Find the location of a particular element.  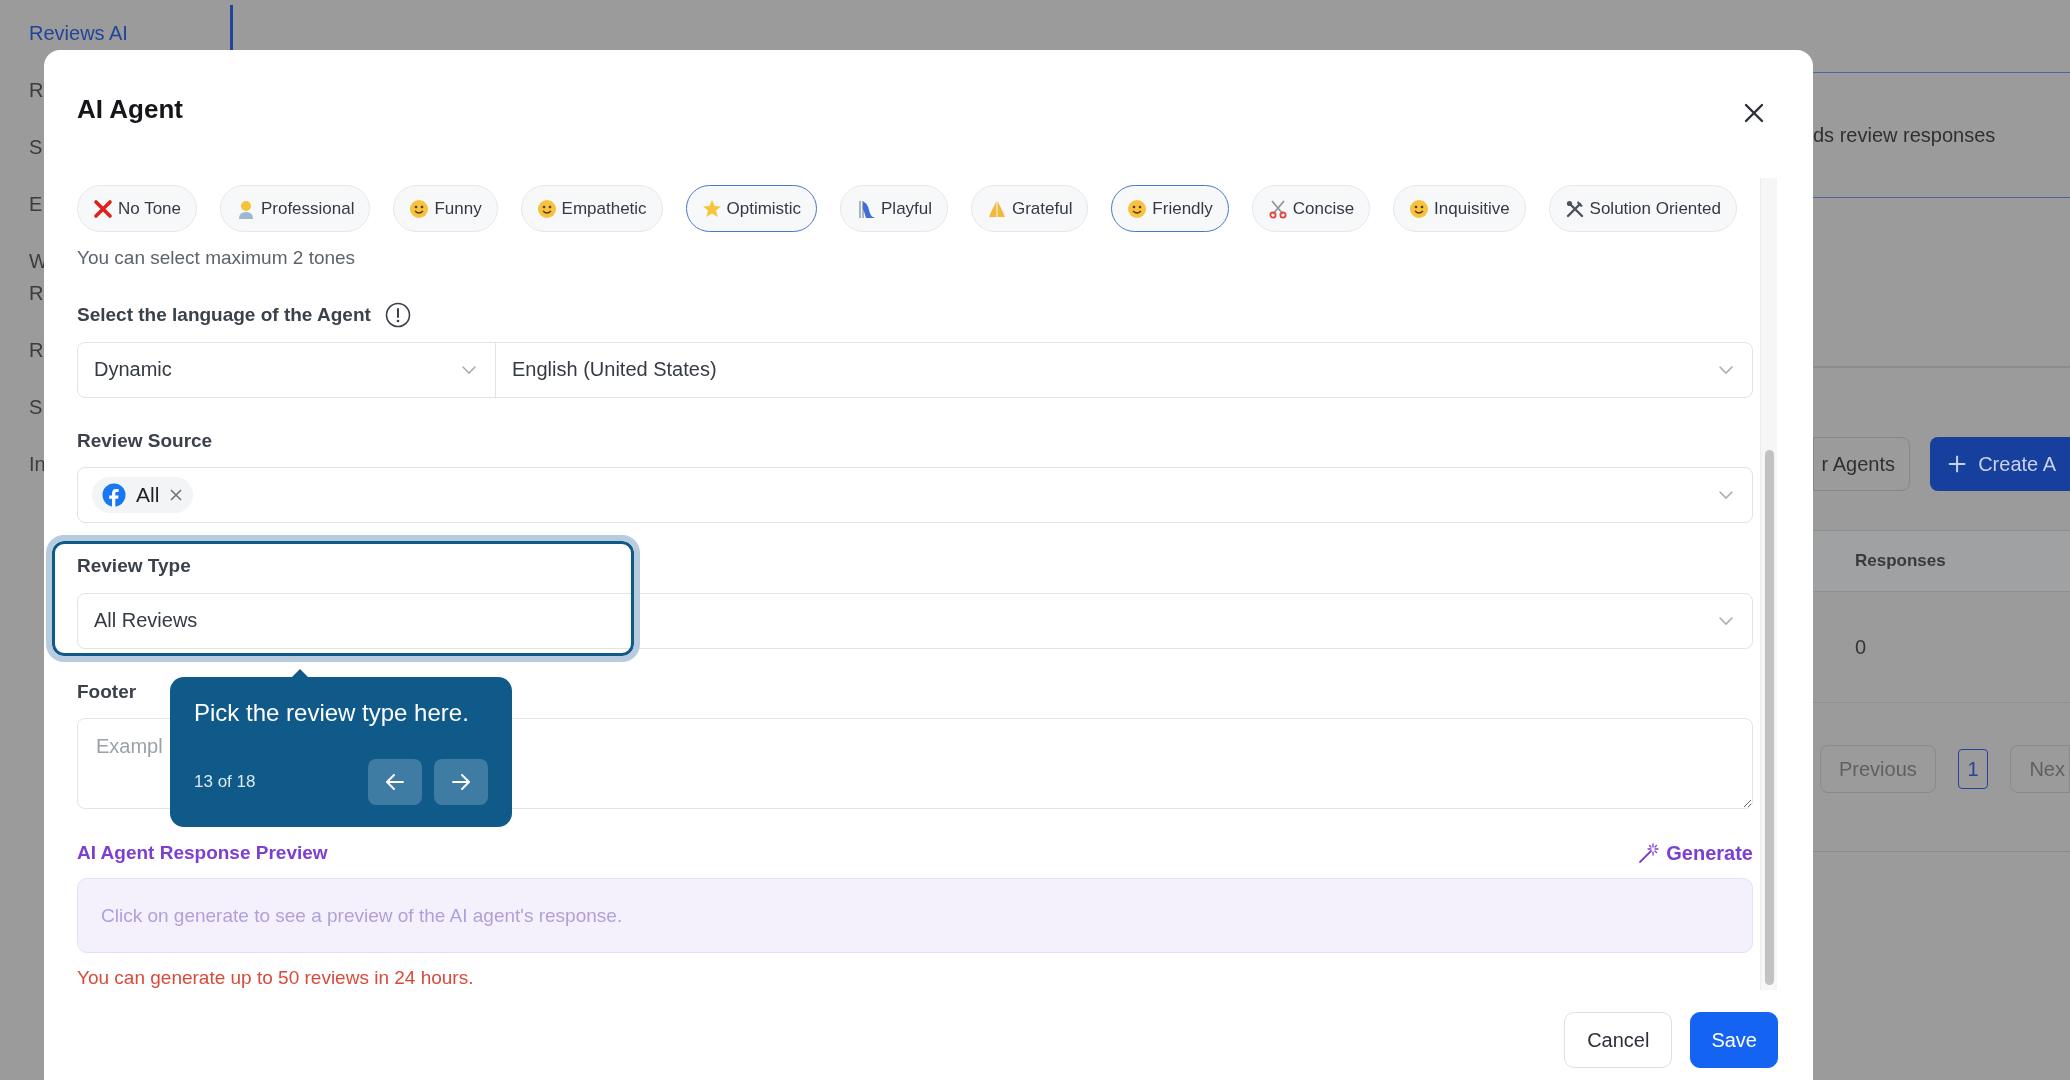

star-icon is located at coordinates (711, 208).